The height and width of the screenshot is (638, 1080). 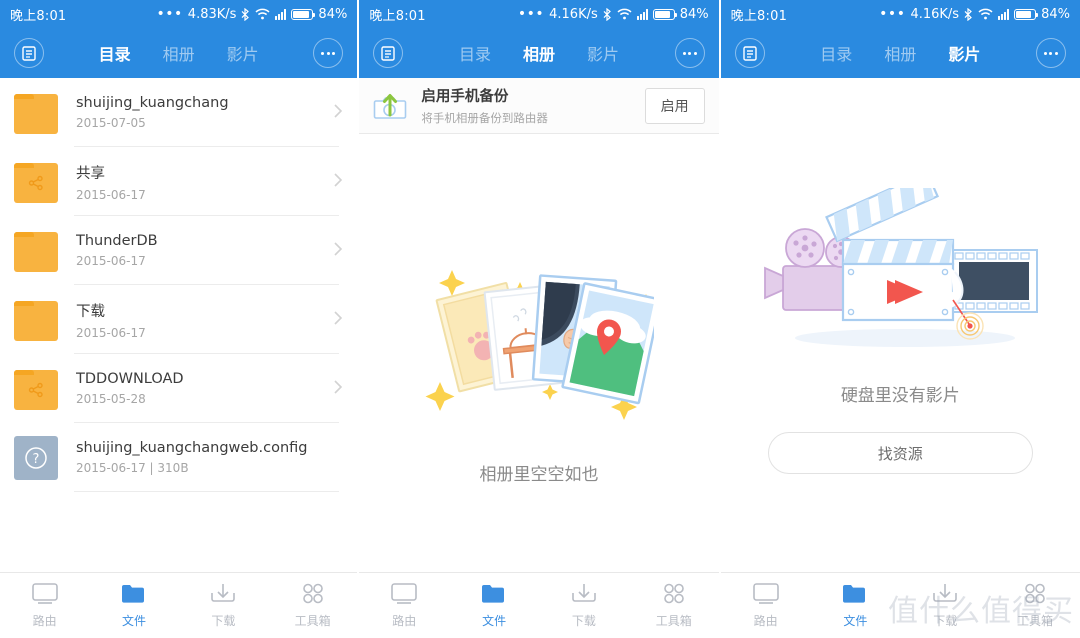 I want to click on file-meta: 2015-06-17 | 310B, so click(x=132, y=468).